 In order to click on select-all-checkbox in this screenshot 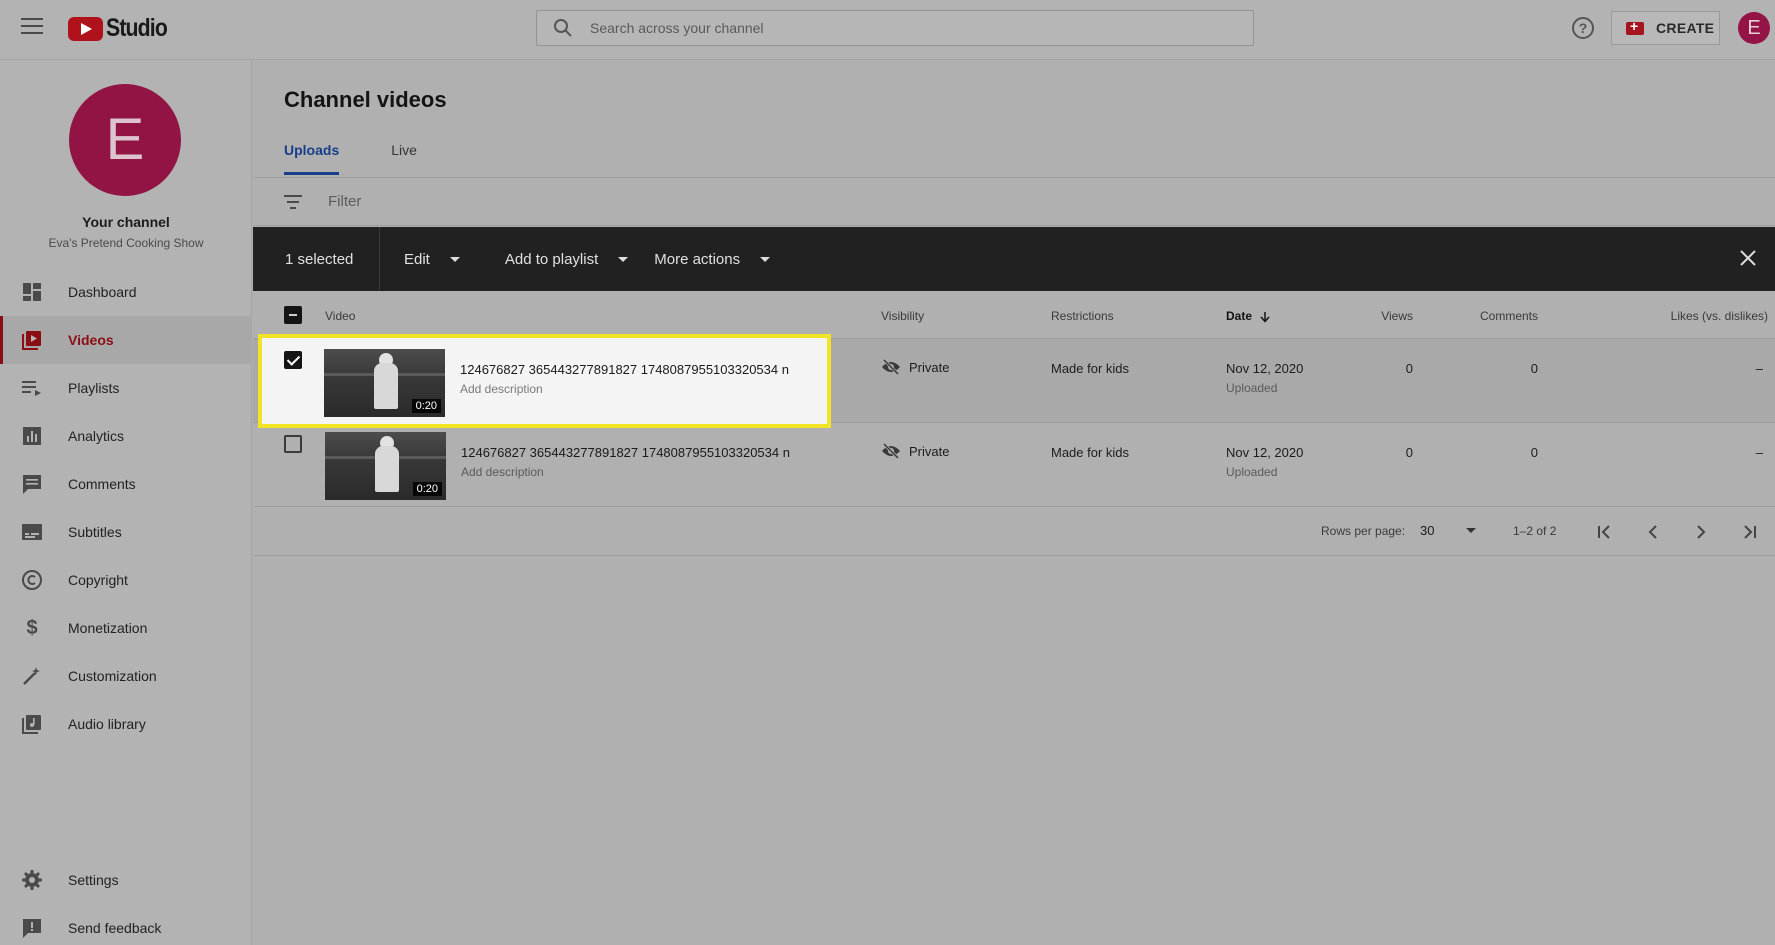, I will do `click(293, 315)`.